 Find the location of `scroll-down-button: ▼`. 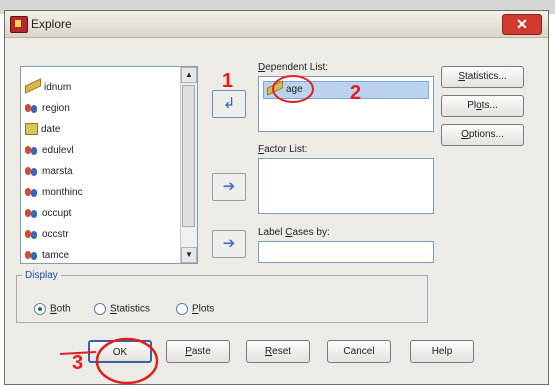

scroll-down-button: ▼ is located at coordinates (189, 255).